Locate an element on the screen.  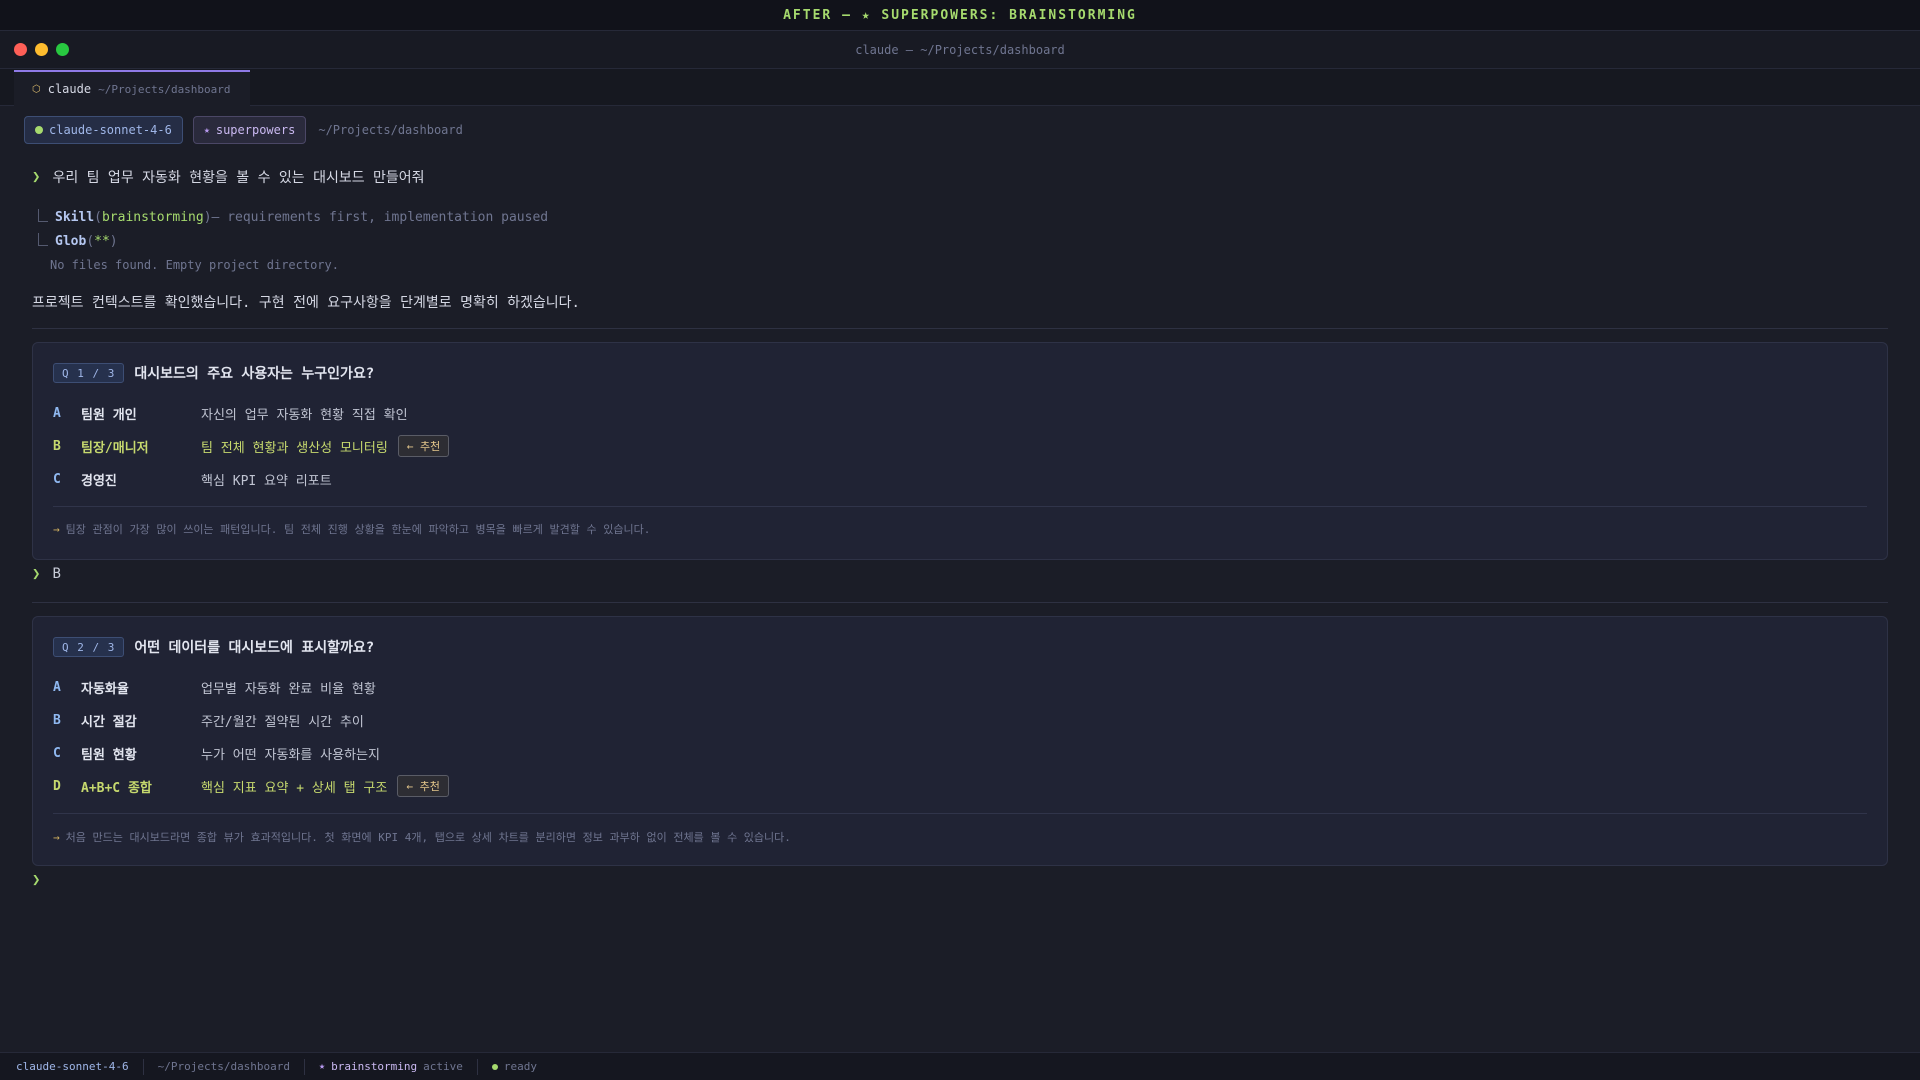
tab-path: ~/Projects/dashboard is located at coordinates (164, 89).